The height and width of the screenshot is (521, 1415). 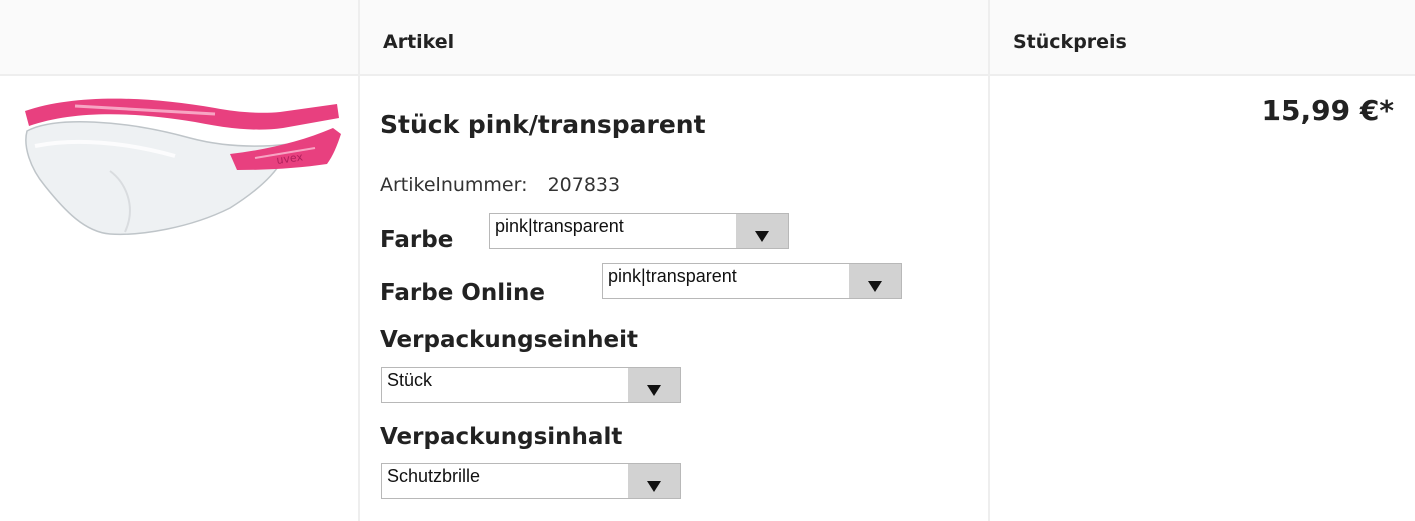 I want to click on farbe-online-select-toggle, so click(x=875, y=281).